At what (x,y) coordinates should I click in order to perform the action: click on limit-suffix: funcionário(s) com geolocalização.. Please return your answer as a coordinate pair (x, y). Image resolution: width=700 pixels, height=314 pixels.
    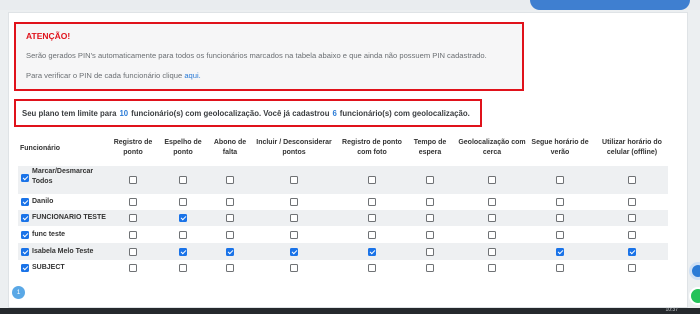
    Looking at the image, I should click on (404, 113).